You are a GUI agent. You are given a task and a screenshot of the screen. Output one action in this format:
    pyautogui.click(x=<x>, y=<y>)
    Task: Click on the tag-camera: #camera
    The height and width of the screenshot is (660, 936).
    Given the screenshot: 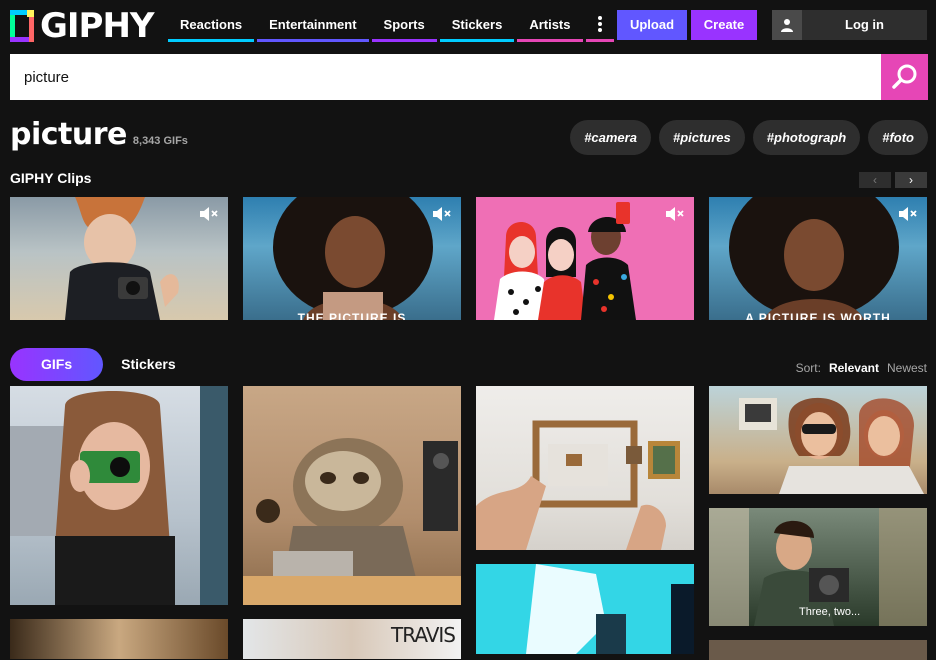 What is the action you would take?
    pyautogui.click(x=610, y=137)
    